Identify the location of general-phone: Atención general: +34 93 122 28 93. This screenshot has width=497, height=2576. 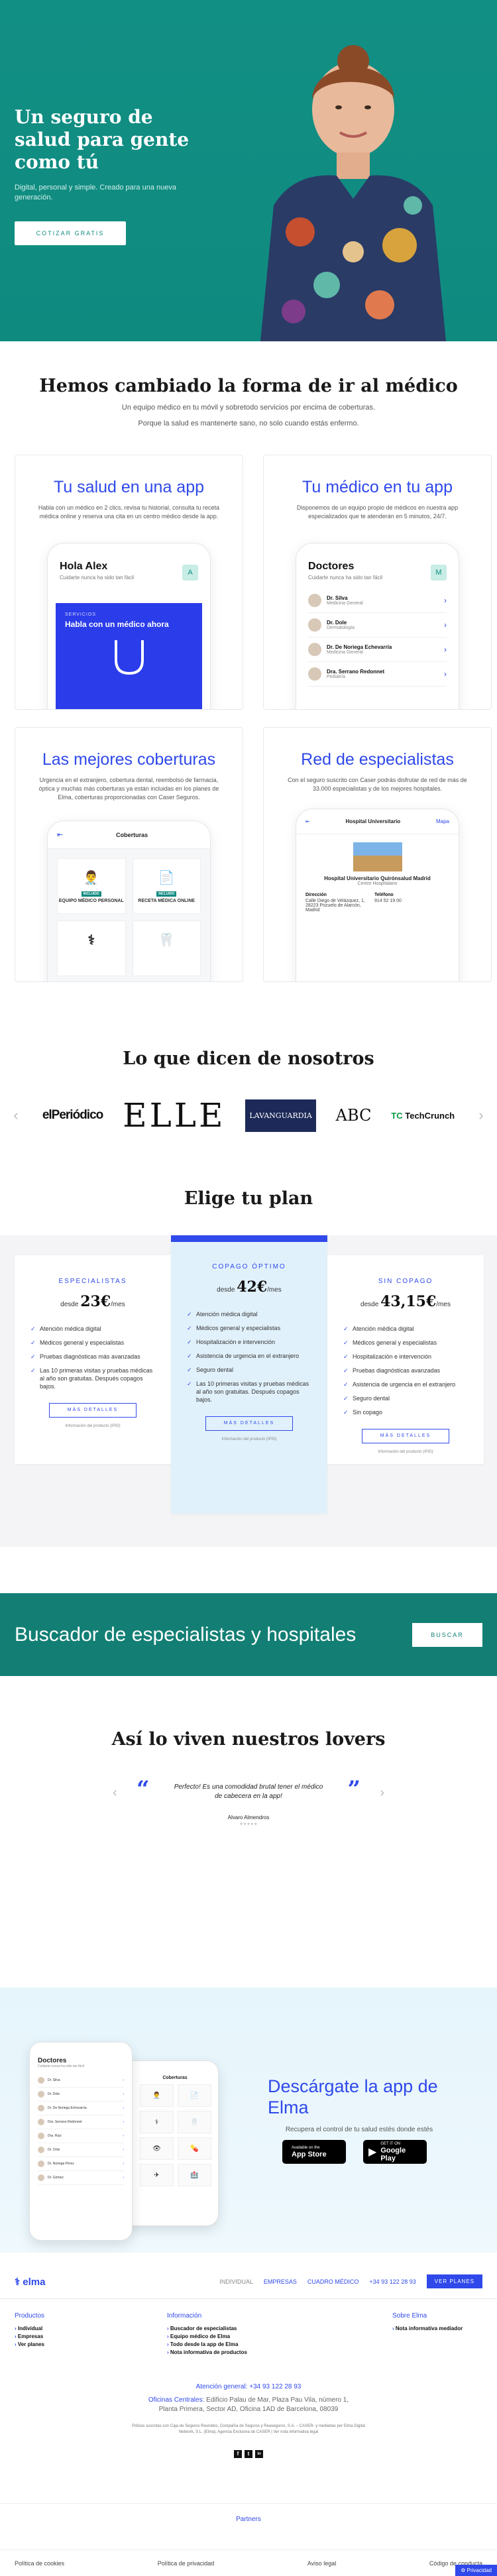
(248, 2387).